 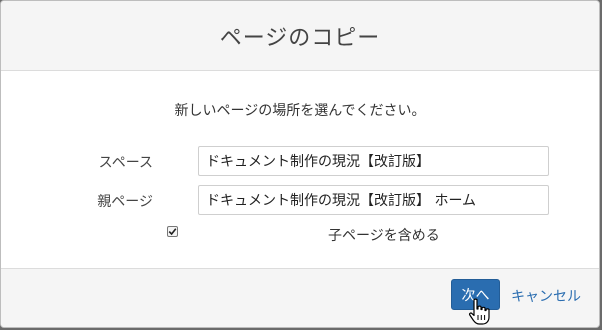 I want to click on include-children-checkbox, so click(x=172, y=231).